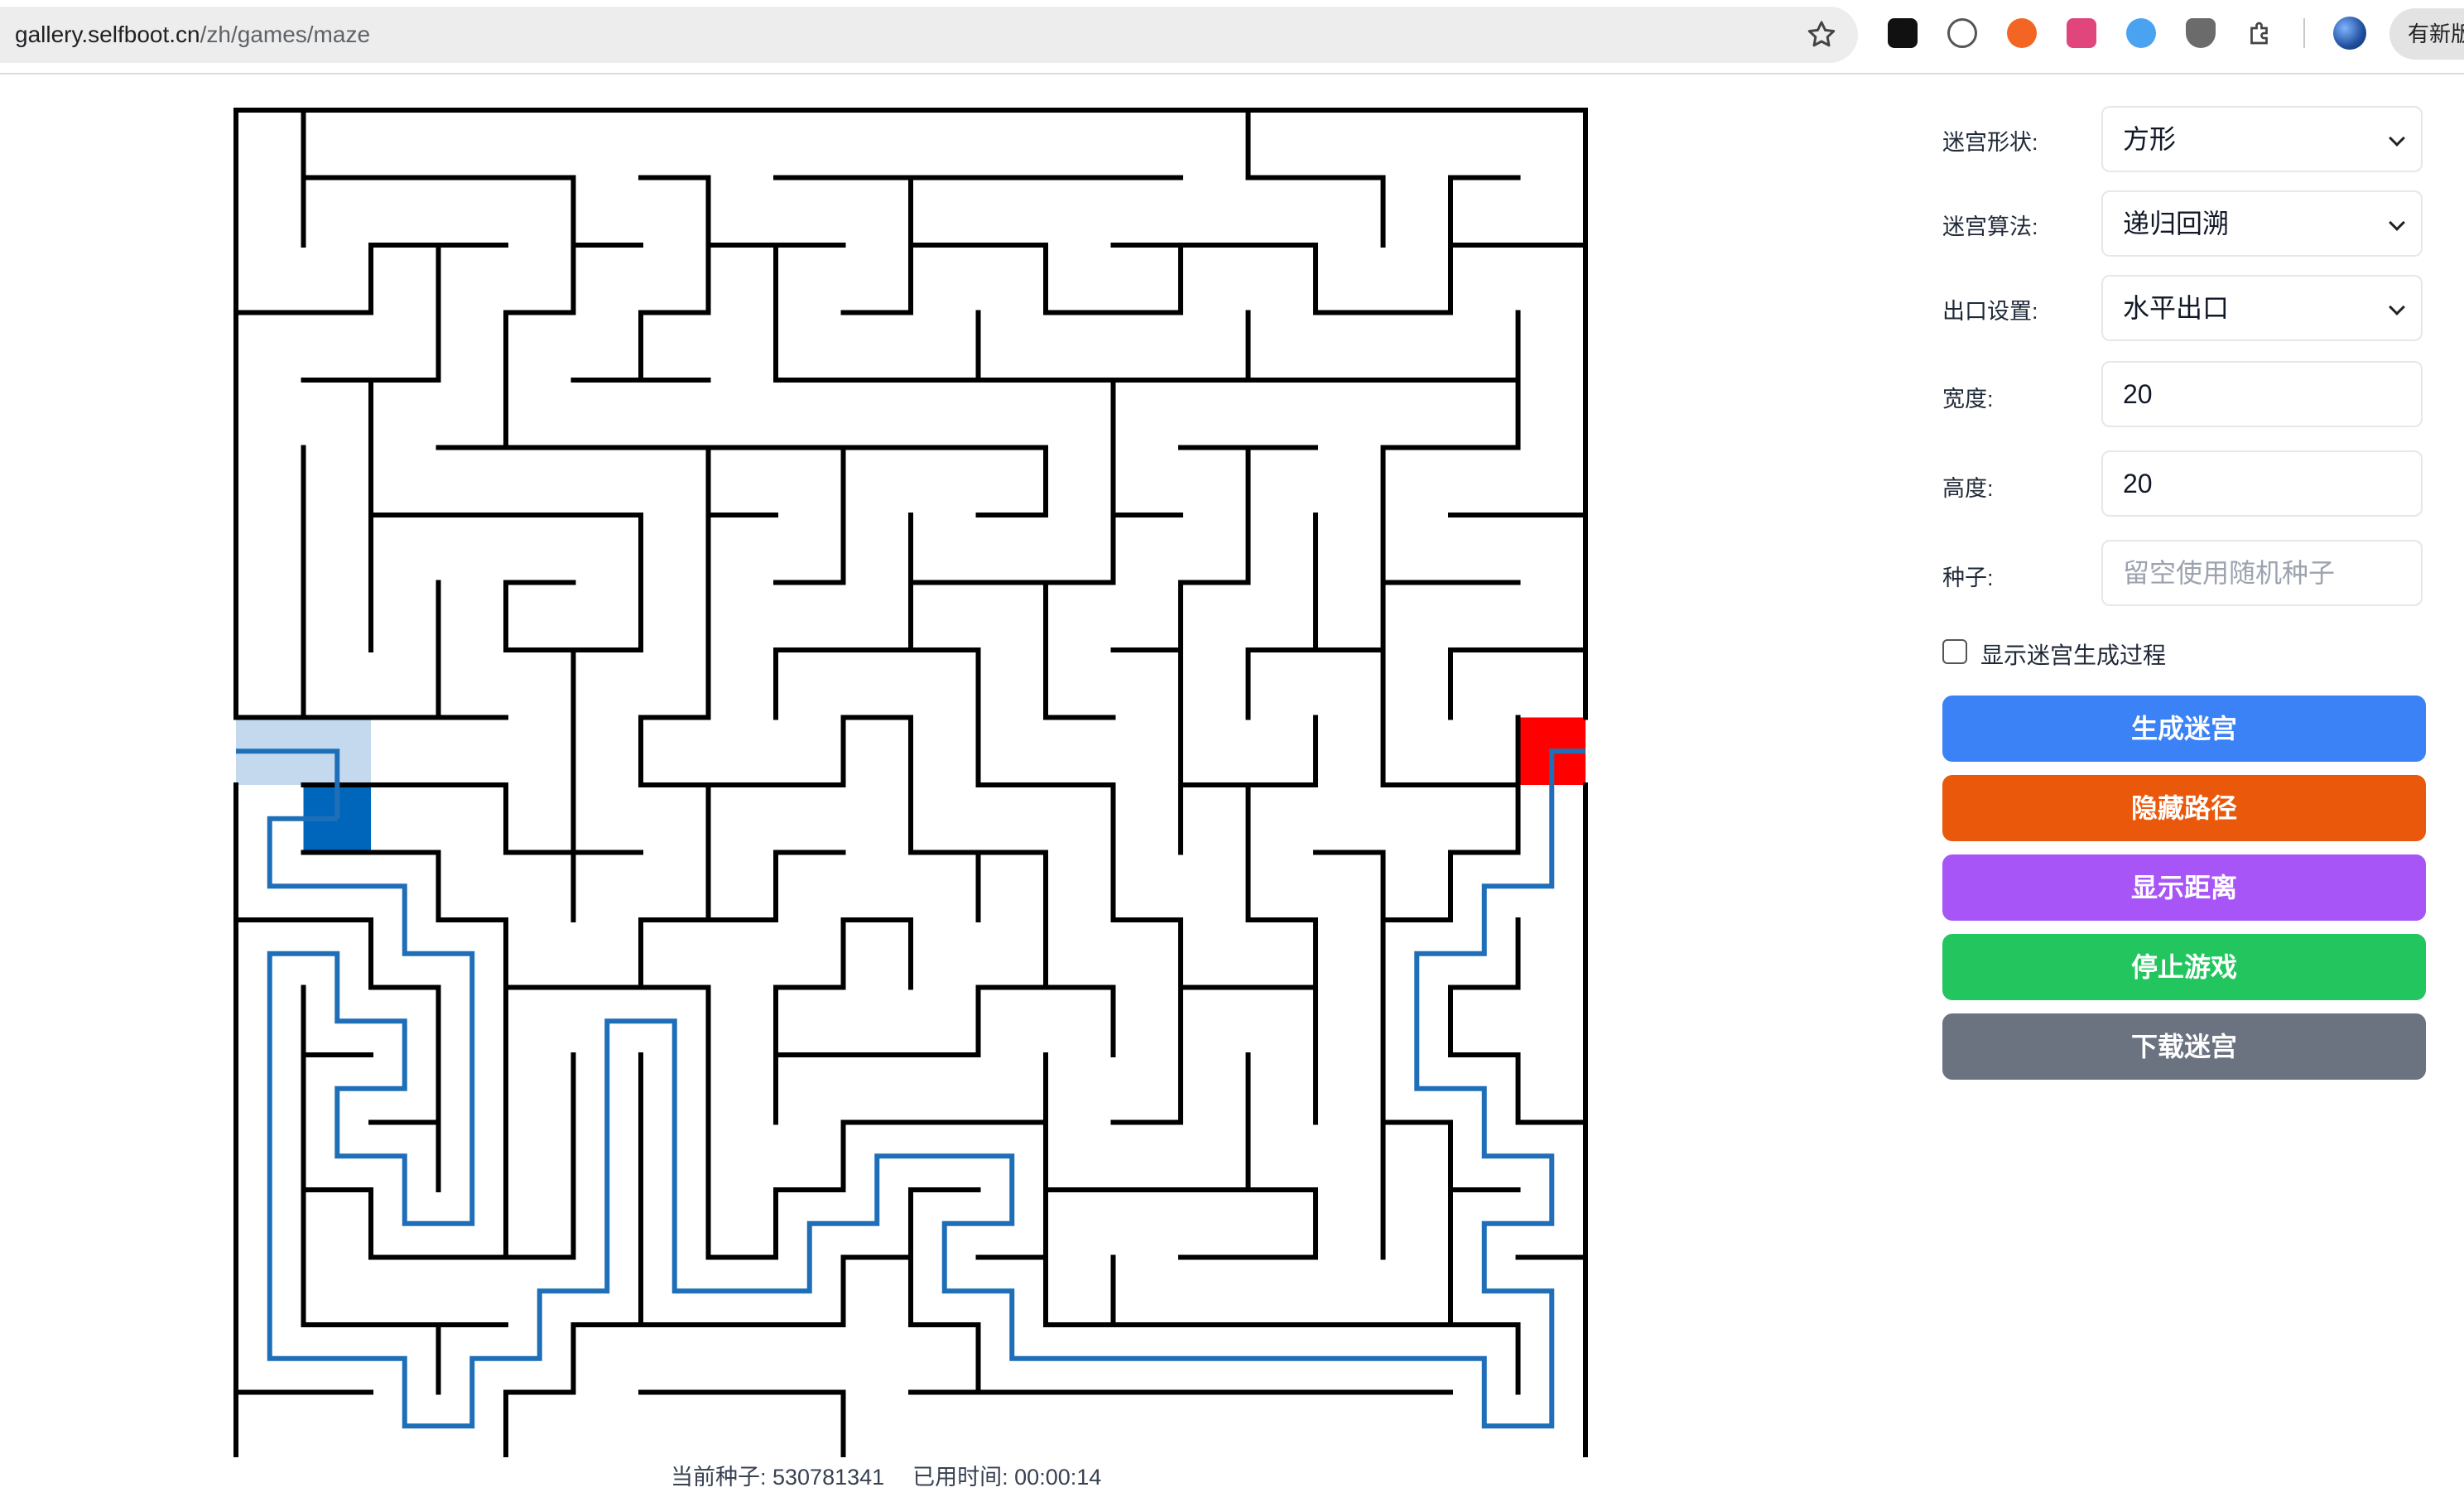 The height and width of the screenshot is (1497, 2464). Describe the element at coordinates (2260, 33) in the screenshot. I see `extensions-puzzle-icon` at that location.